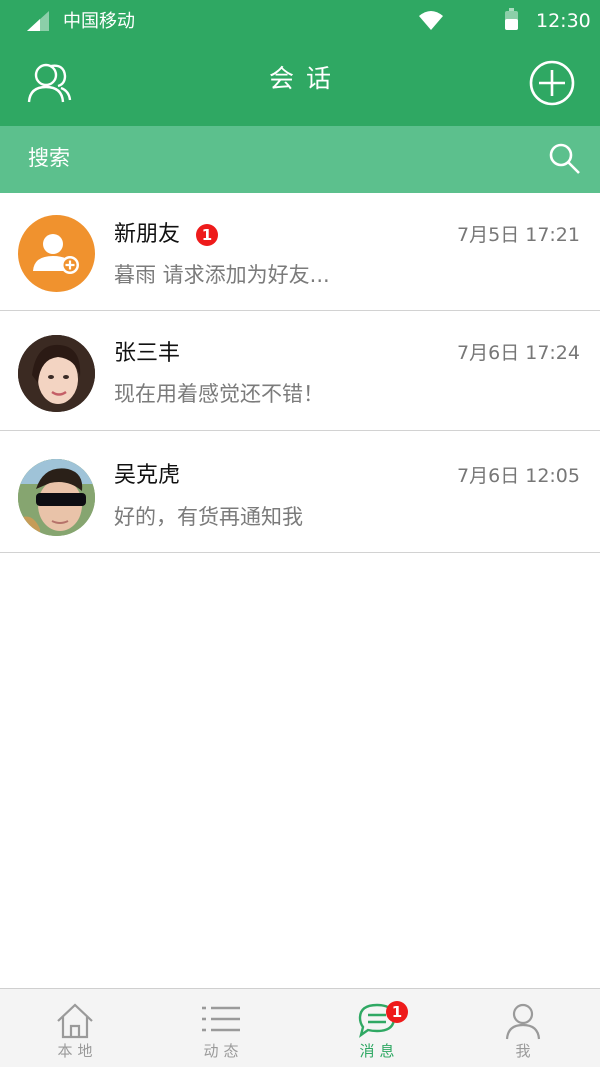 The image size is (600, 1067). What do you see at coordinates (300, 21) in the screenshot?
I see `status-bar: 中国移动 12:30` at bounding box center [300, 21].